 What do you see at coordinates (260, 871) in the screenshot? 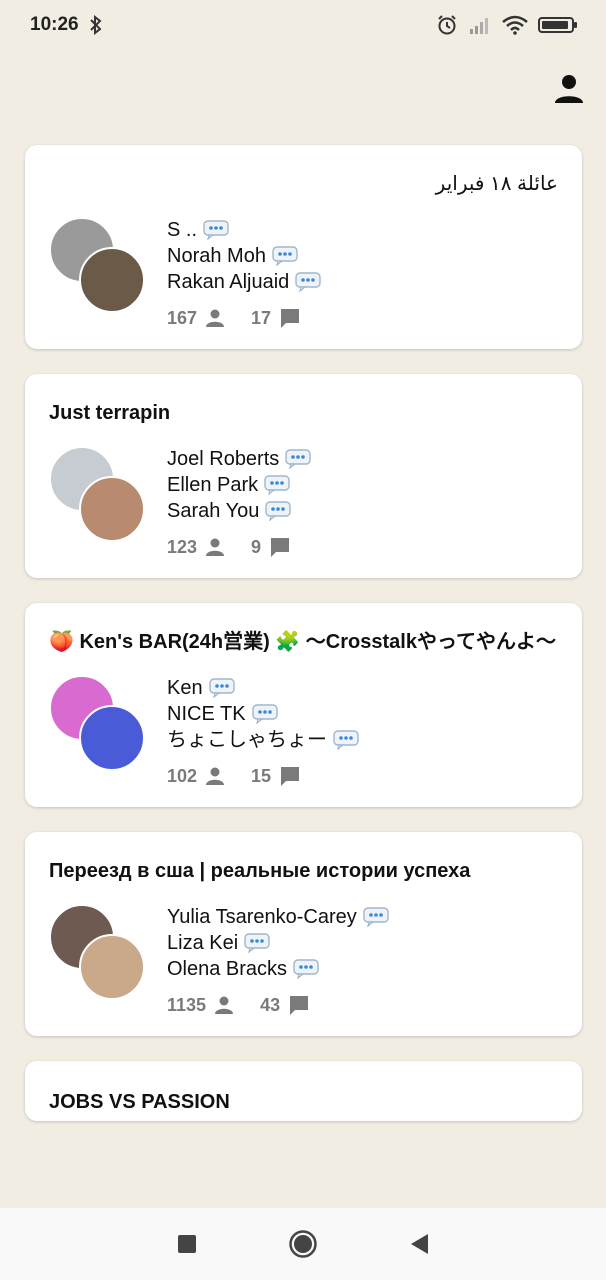
I see `group-title: Переезд в сша | реальные истории успеха` at bounding box center [260, 871].